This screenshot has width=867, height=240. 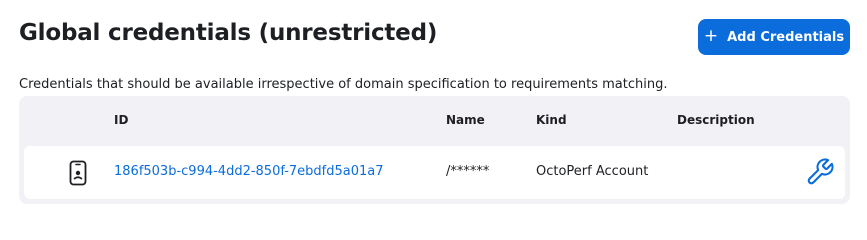 I want to click on plus-icon: +, so click(x=711, y=35).